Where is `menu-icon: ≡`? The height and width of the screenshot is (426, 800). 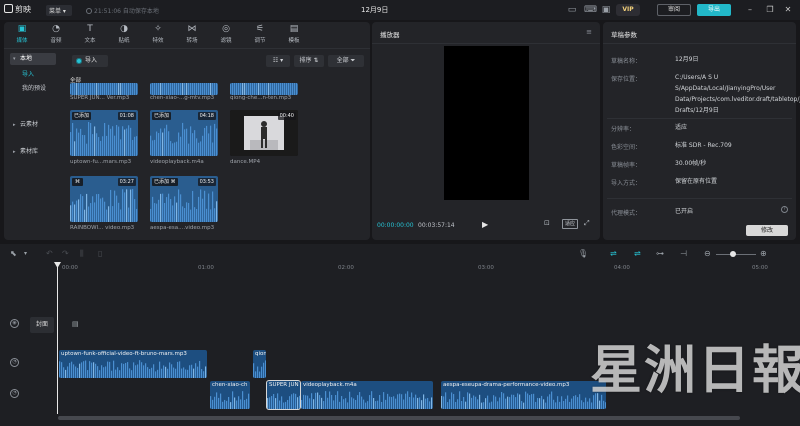 menu-icon: ≡ is located at coordinates (589, 32).